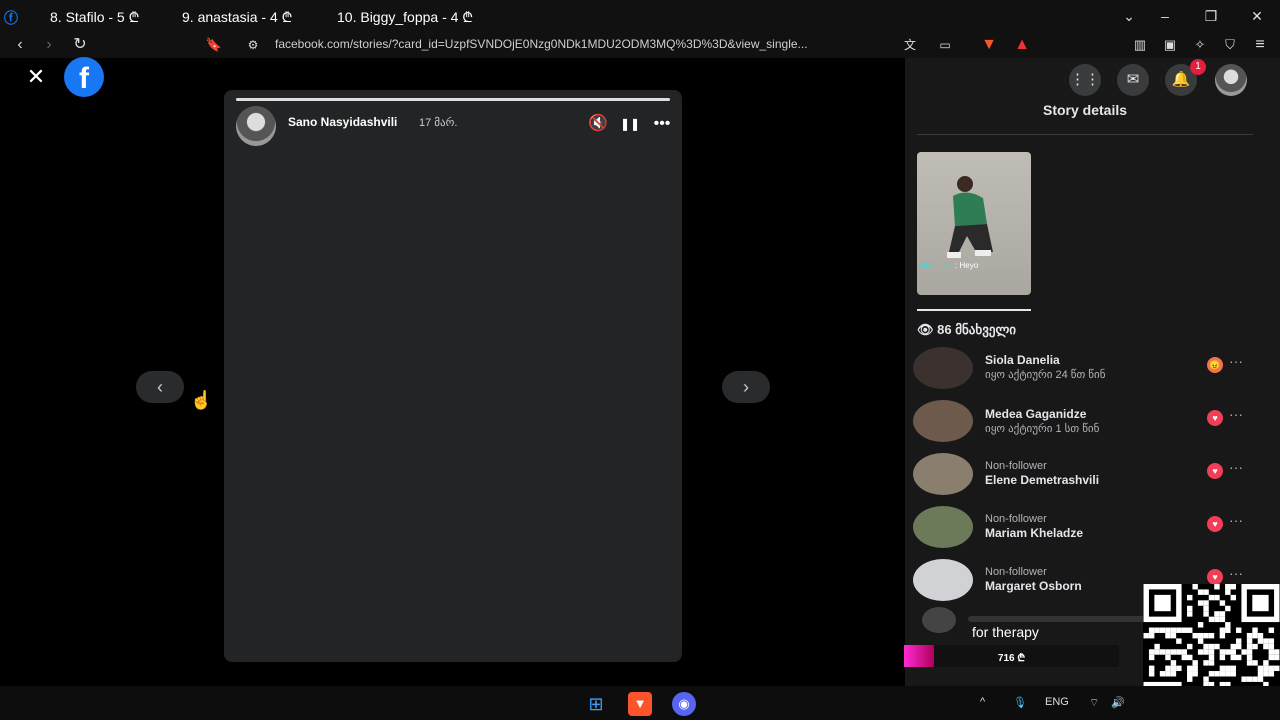 This screenshot has width=1280, height=720. I want to click on caption-text: : Heyo, so click(967, 265).